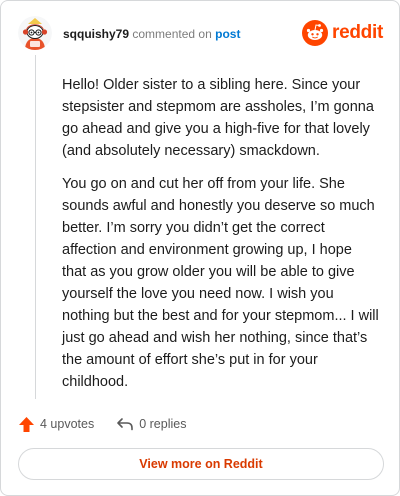  What do you see at coordinates (315, 33) in the screenshot?
I see `reddit-snoo-icon` at bounding box center [315, 33].